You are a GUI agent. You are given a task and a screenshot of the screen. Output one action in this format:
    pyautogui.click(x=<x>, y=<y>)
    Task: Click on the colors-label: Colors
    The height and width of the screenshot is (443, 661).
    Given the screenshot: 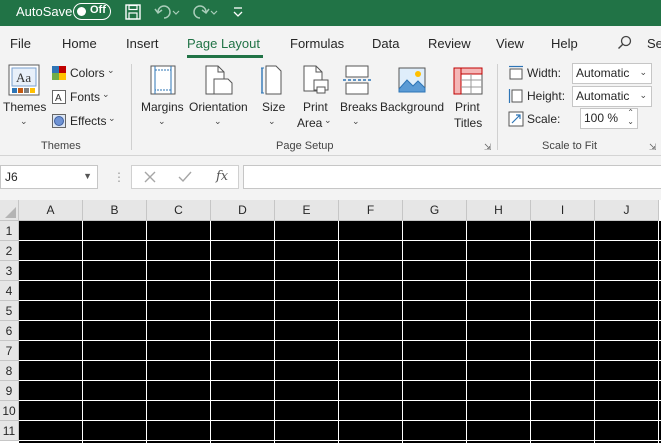 What is the action you would take?
    pyautogui.click(x=87, y=73)
    